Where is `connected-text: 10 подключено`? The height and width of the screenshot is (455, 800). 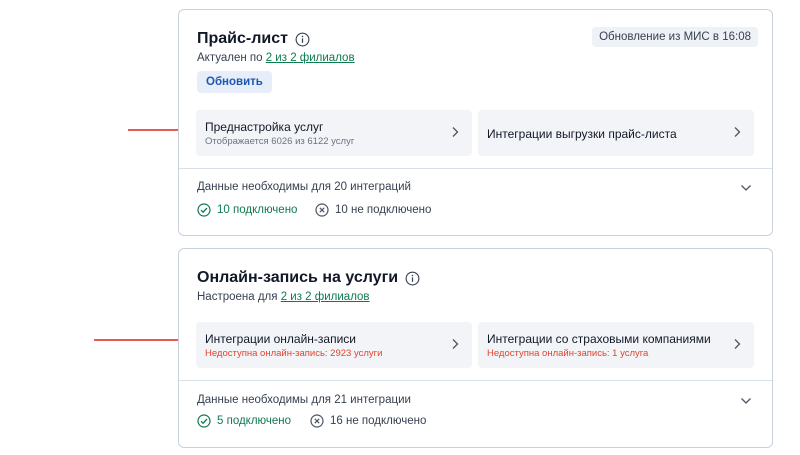 connected-text: 10 подключено is located at coordinates (257, 210).